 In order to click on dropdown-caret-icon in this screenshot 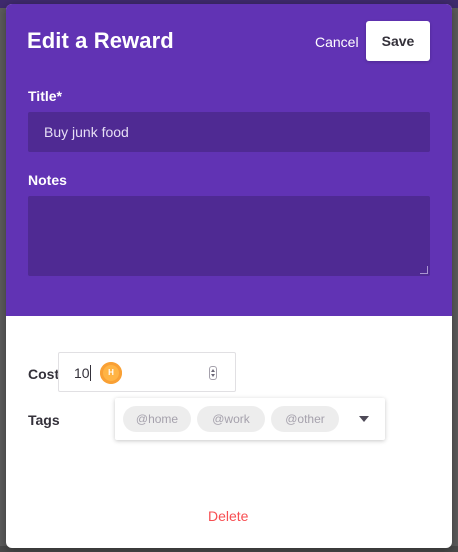, I will do `click(364, 419)`.